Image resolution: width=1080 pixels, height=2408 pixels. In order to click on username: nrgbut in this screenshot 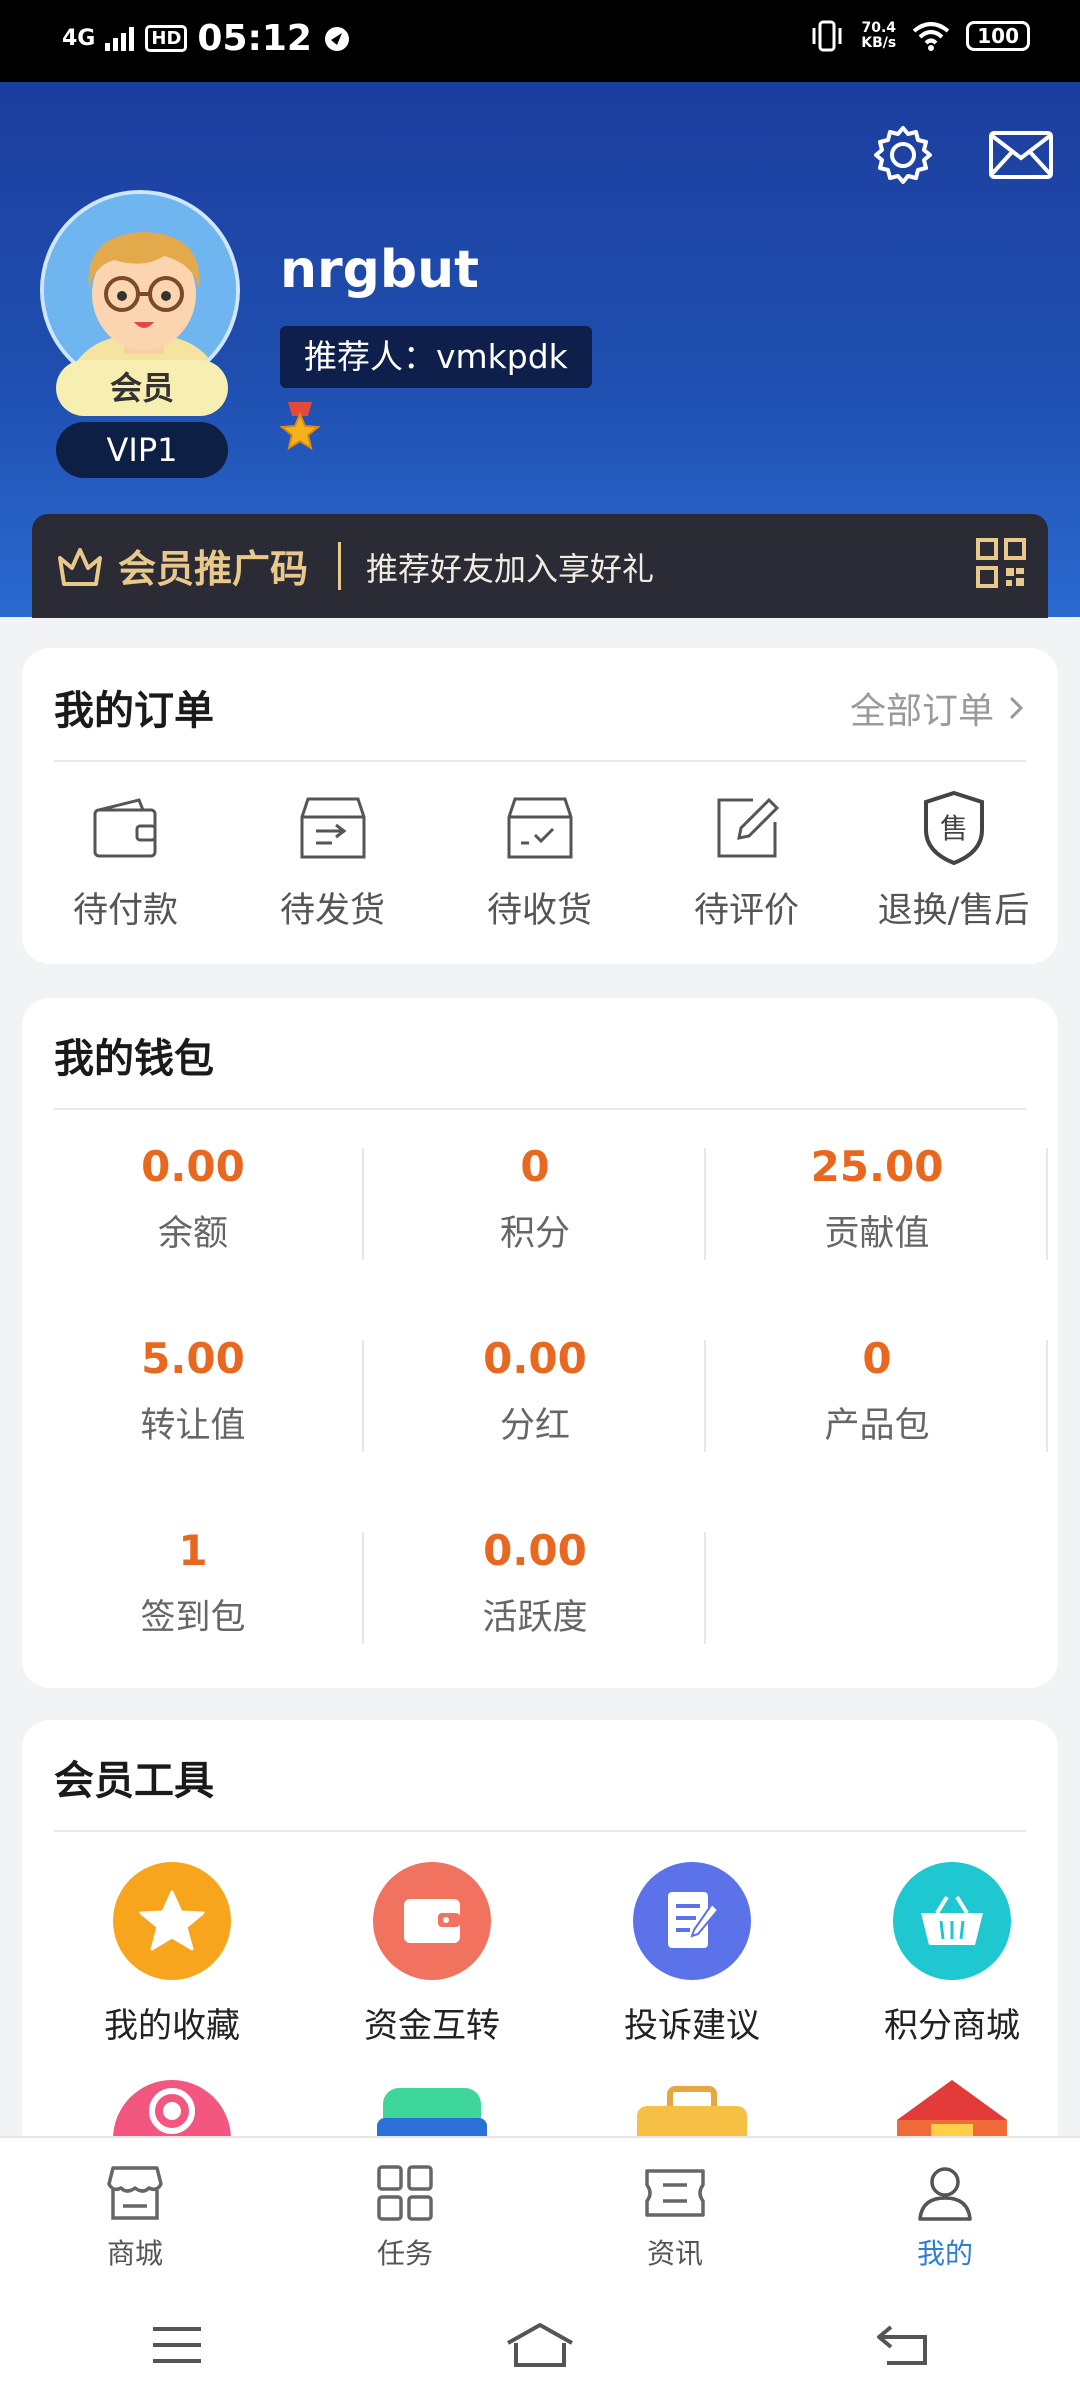, I will do `click(379, 270)`.